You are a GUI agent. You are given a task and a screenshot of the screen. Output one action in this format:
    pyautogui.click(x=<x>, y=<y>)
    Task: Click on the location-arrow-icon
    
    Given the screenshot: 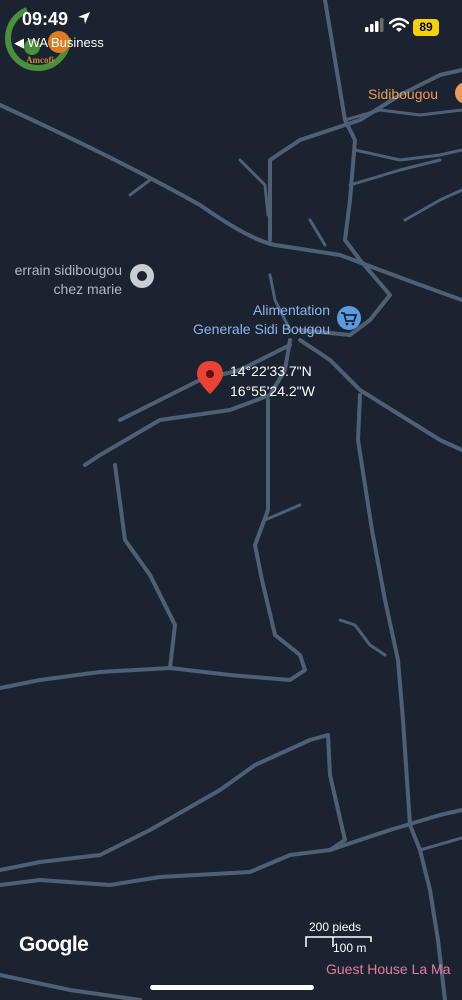 What is the action you would take?
    pyautogui.click(x=84, y=20)
    